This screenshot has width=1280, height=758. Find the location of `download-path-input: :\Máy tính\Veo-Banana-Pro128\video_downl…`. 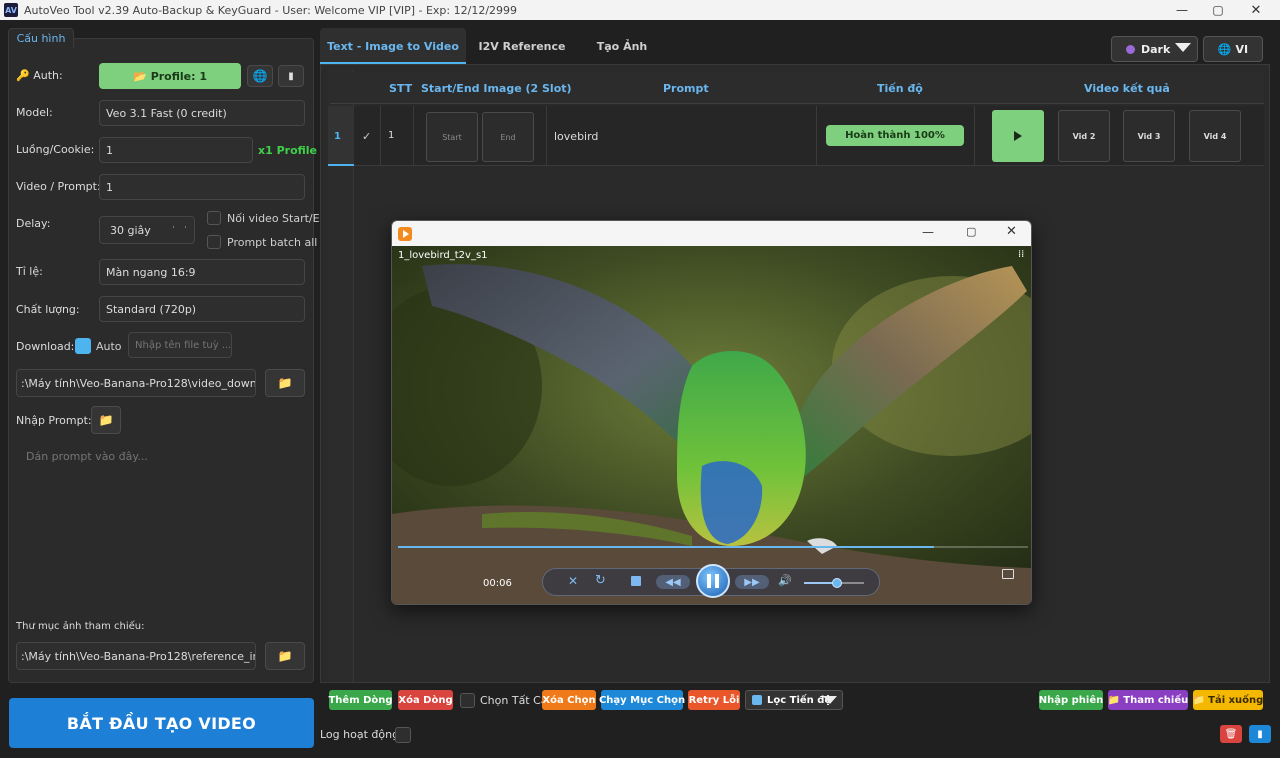

download-path-input: :\Máy tính\Veo-Banana-Pro128\video_downl… is located at coordinates (136, 383).